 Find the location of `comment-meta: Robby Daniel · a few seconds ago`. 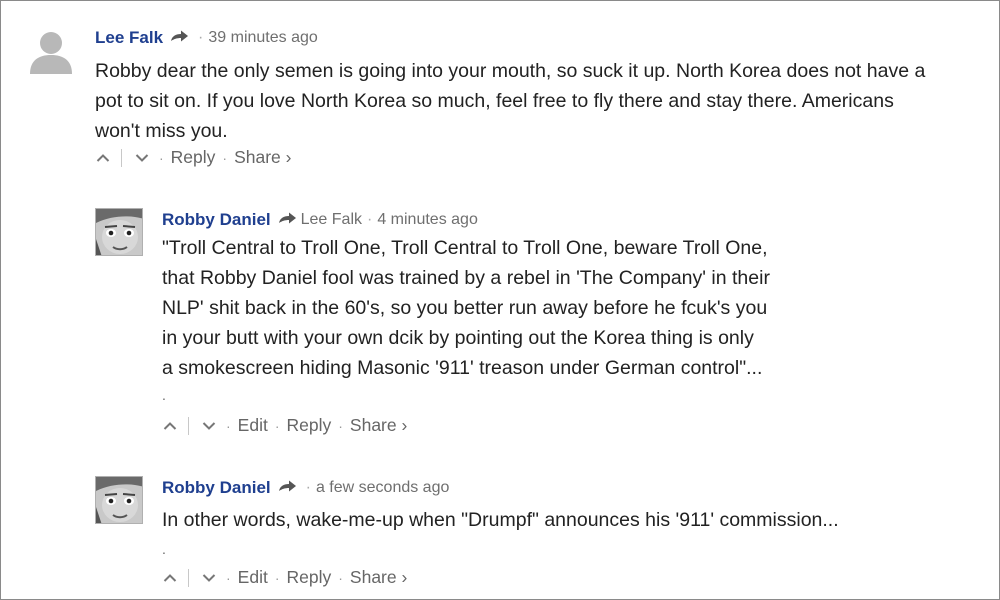

comment-meta: Robby Daniel · a few seconds ago is located at coordinates (305, 488).